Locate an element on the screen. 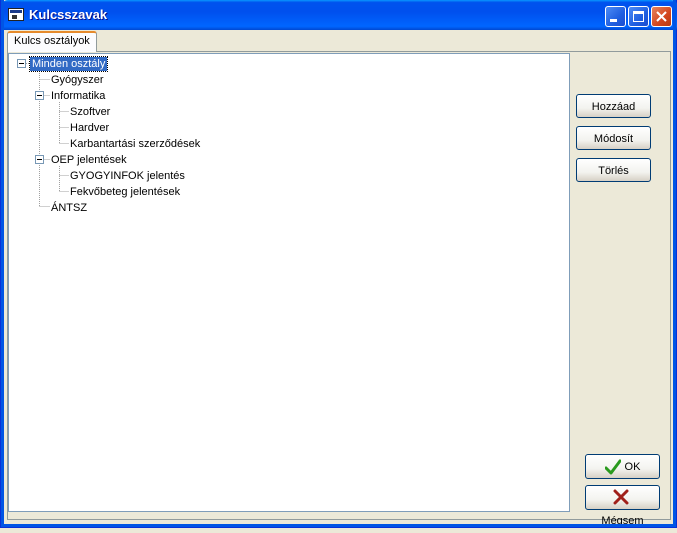 The height and width of the screenshot is (533, 677). cancel-label: Mégsem is located at coordinates (622, 521).